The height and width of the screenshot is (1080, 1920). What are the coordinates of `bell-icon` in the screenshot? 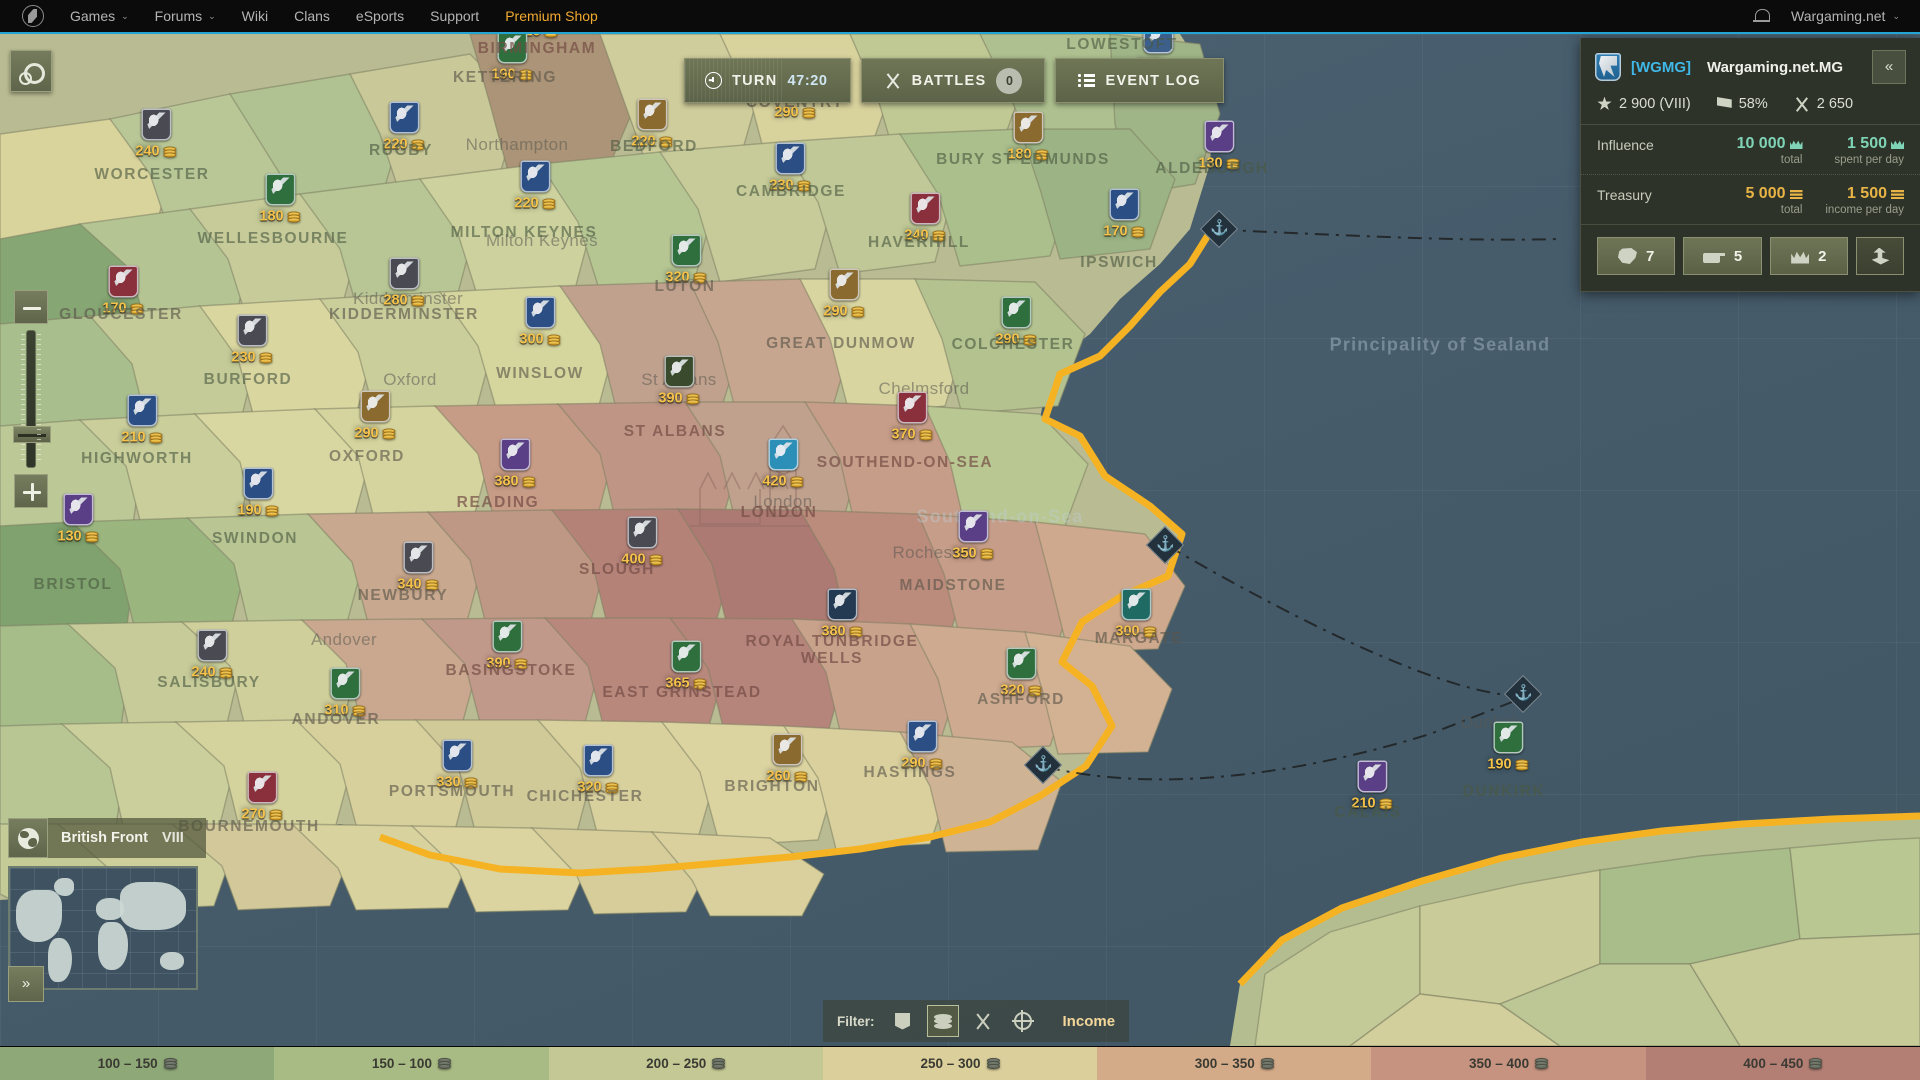 It's located at (1762, 16).